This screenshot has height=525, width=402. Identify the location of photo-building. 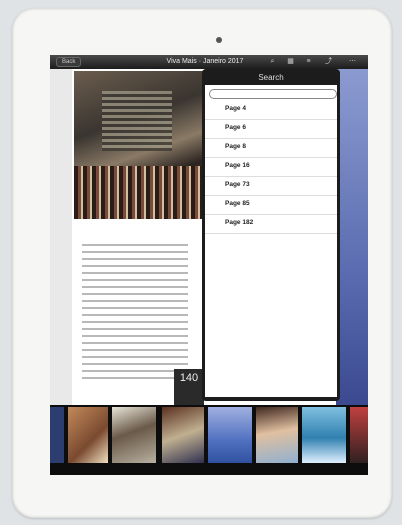
(137, 121).